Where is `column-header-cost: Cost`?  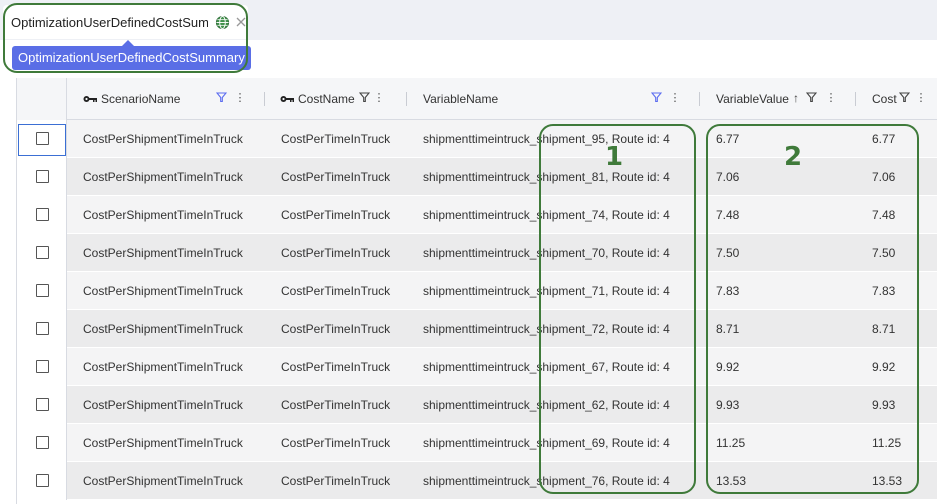 column-header-cost: Cost is located at coordinates (884, 99).